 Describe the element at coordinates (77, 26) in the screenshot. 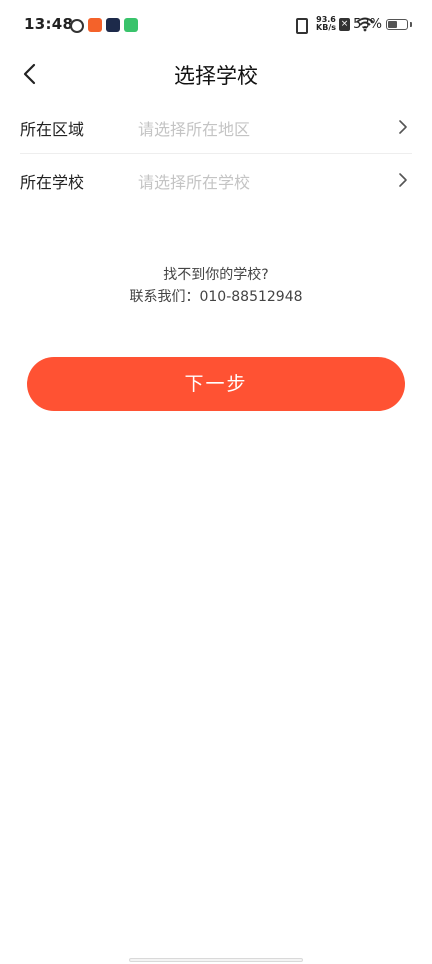

I see `swirl-icon` at that location.